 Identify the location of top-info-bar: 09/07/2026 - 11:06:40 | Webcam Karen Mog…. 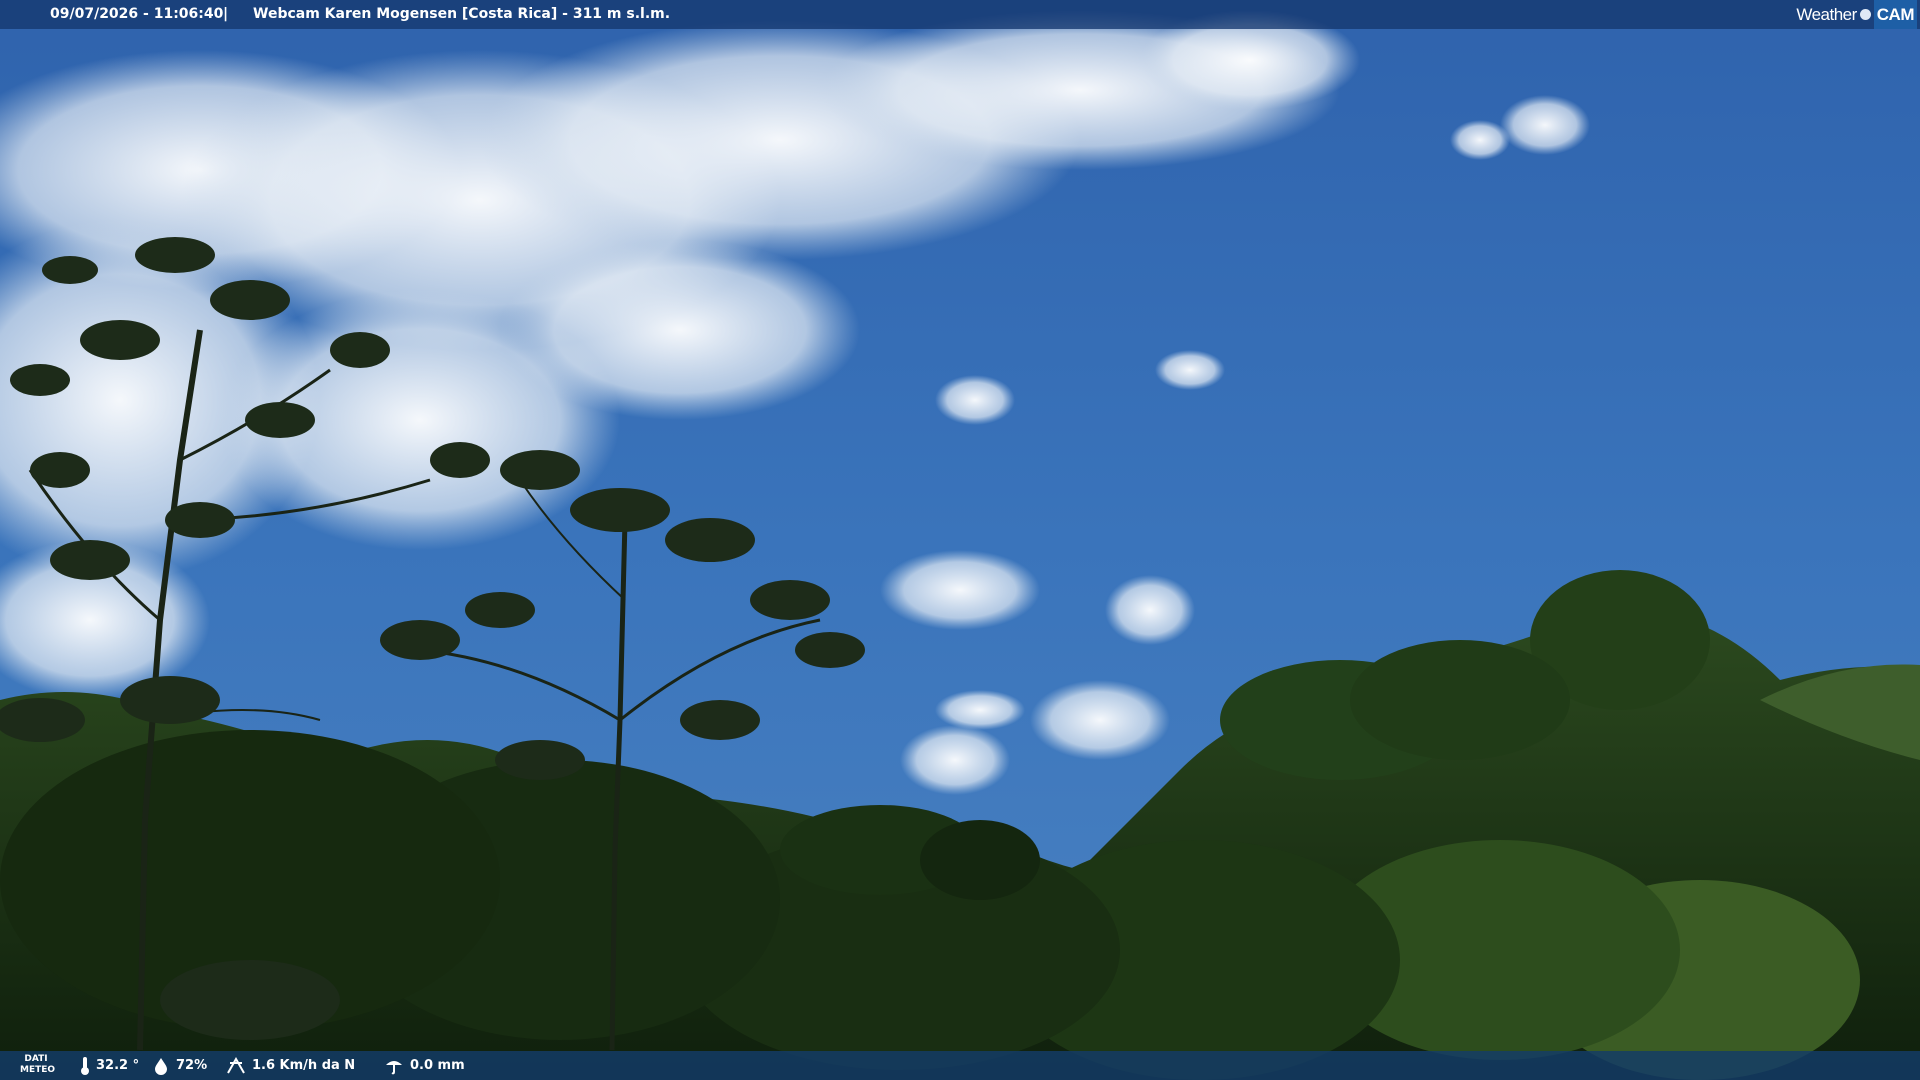
(960, 14).